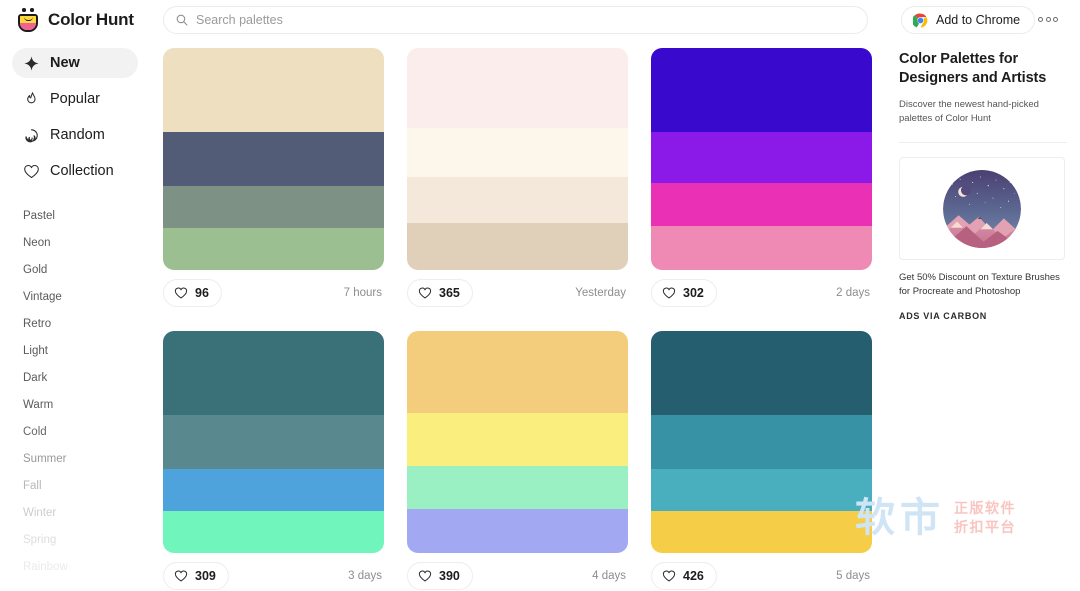  Describe the element at coordinates (75, 242) in the screenshot. I see `sidebar-tag-neon: Neon` at that location.